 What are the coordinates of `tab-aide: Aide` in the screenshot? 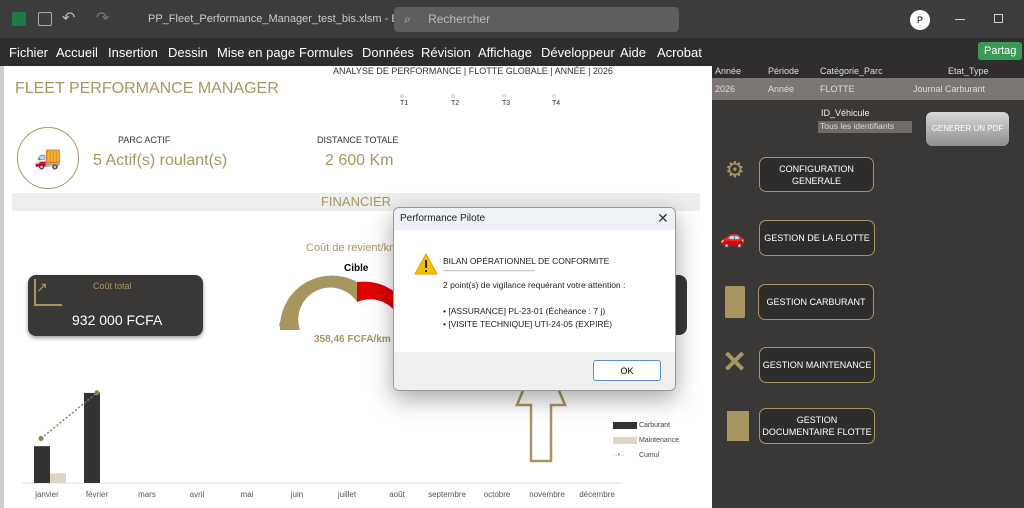 It's located at (633, 52).